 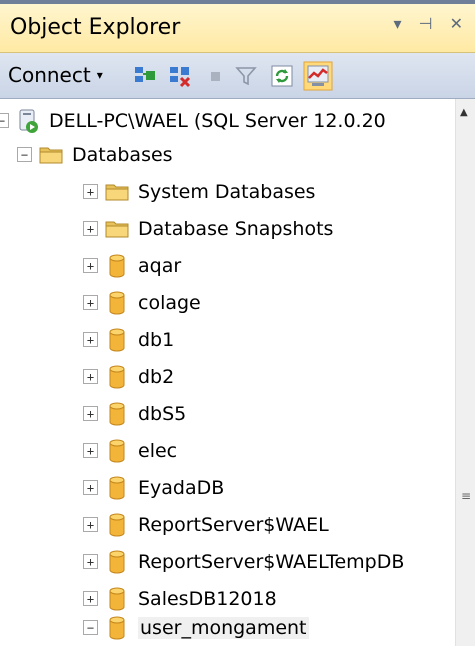 What do you see at coordinates (130, 450) in the screenshot?
I see `tree-node-database: + elec` at bounding box center [130, 450].